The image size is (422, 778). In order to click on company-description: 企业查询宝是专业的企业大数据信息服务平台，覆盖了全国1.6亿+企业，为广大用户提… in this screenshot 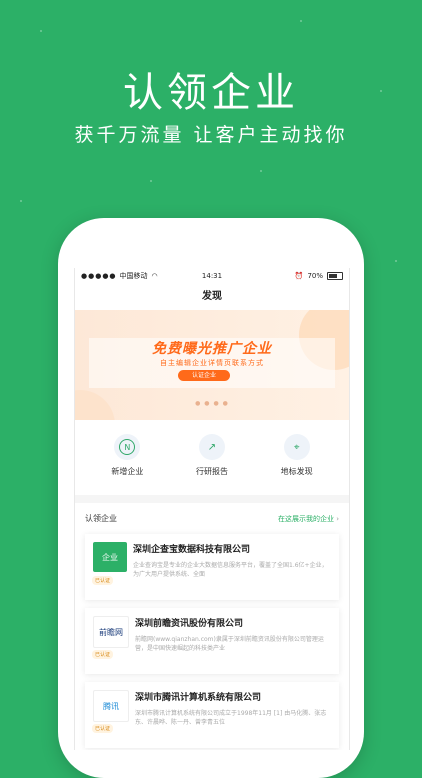, I will do `click(230, 570)`.